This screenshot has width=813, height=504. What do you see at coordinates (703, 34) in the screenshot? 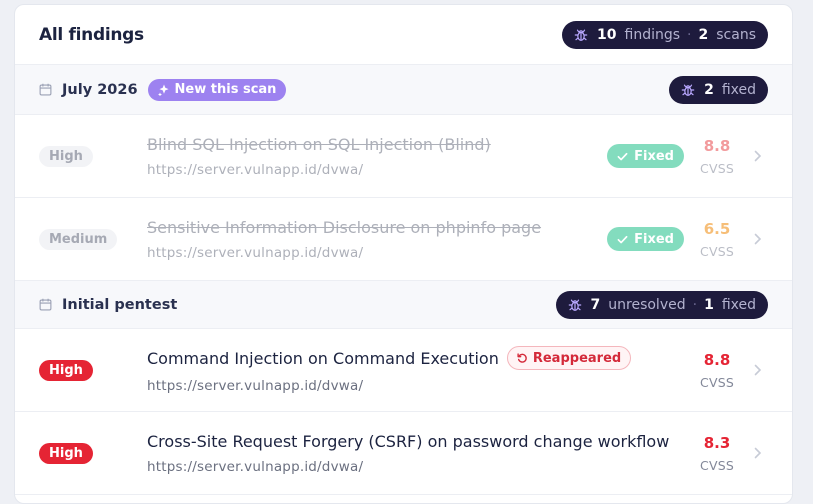
I see `scans-count: 2` at bounding box center [703, 34].